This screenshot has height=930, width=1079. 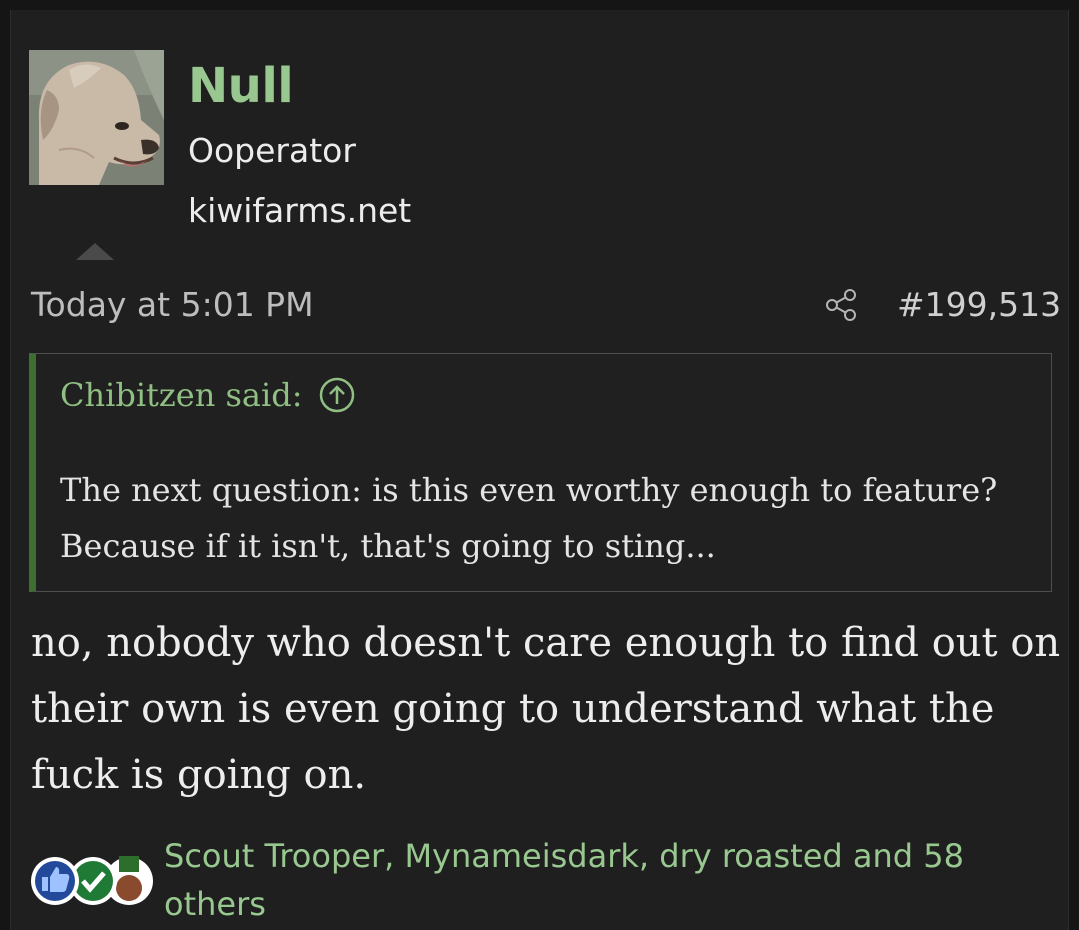 What do you see at coordinates (300, 210) in the screenshot?
I see `user-site: kiwifarms.net` at bounding box center [300, 210].